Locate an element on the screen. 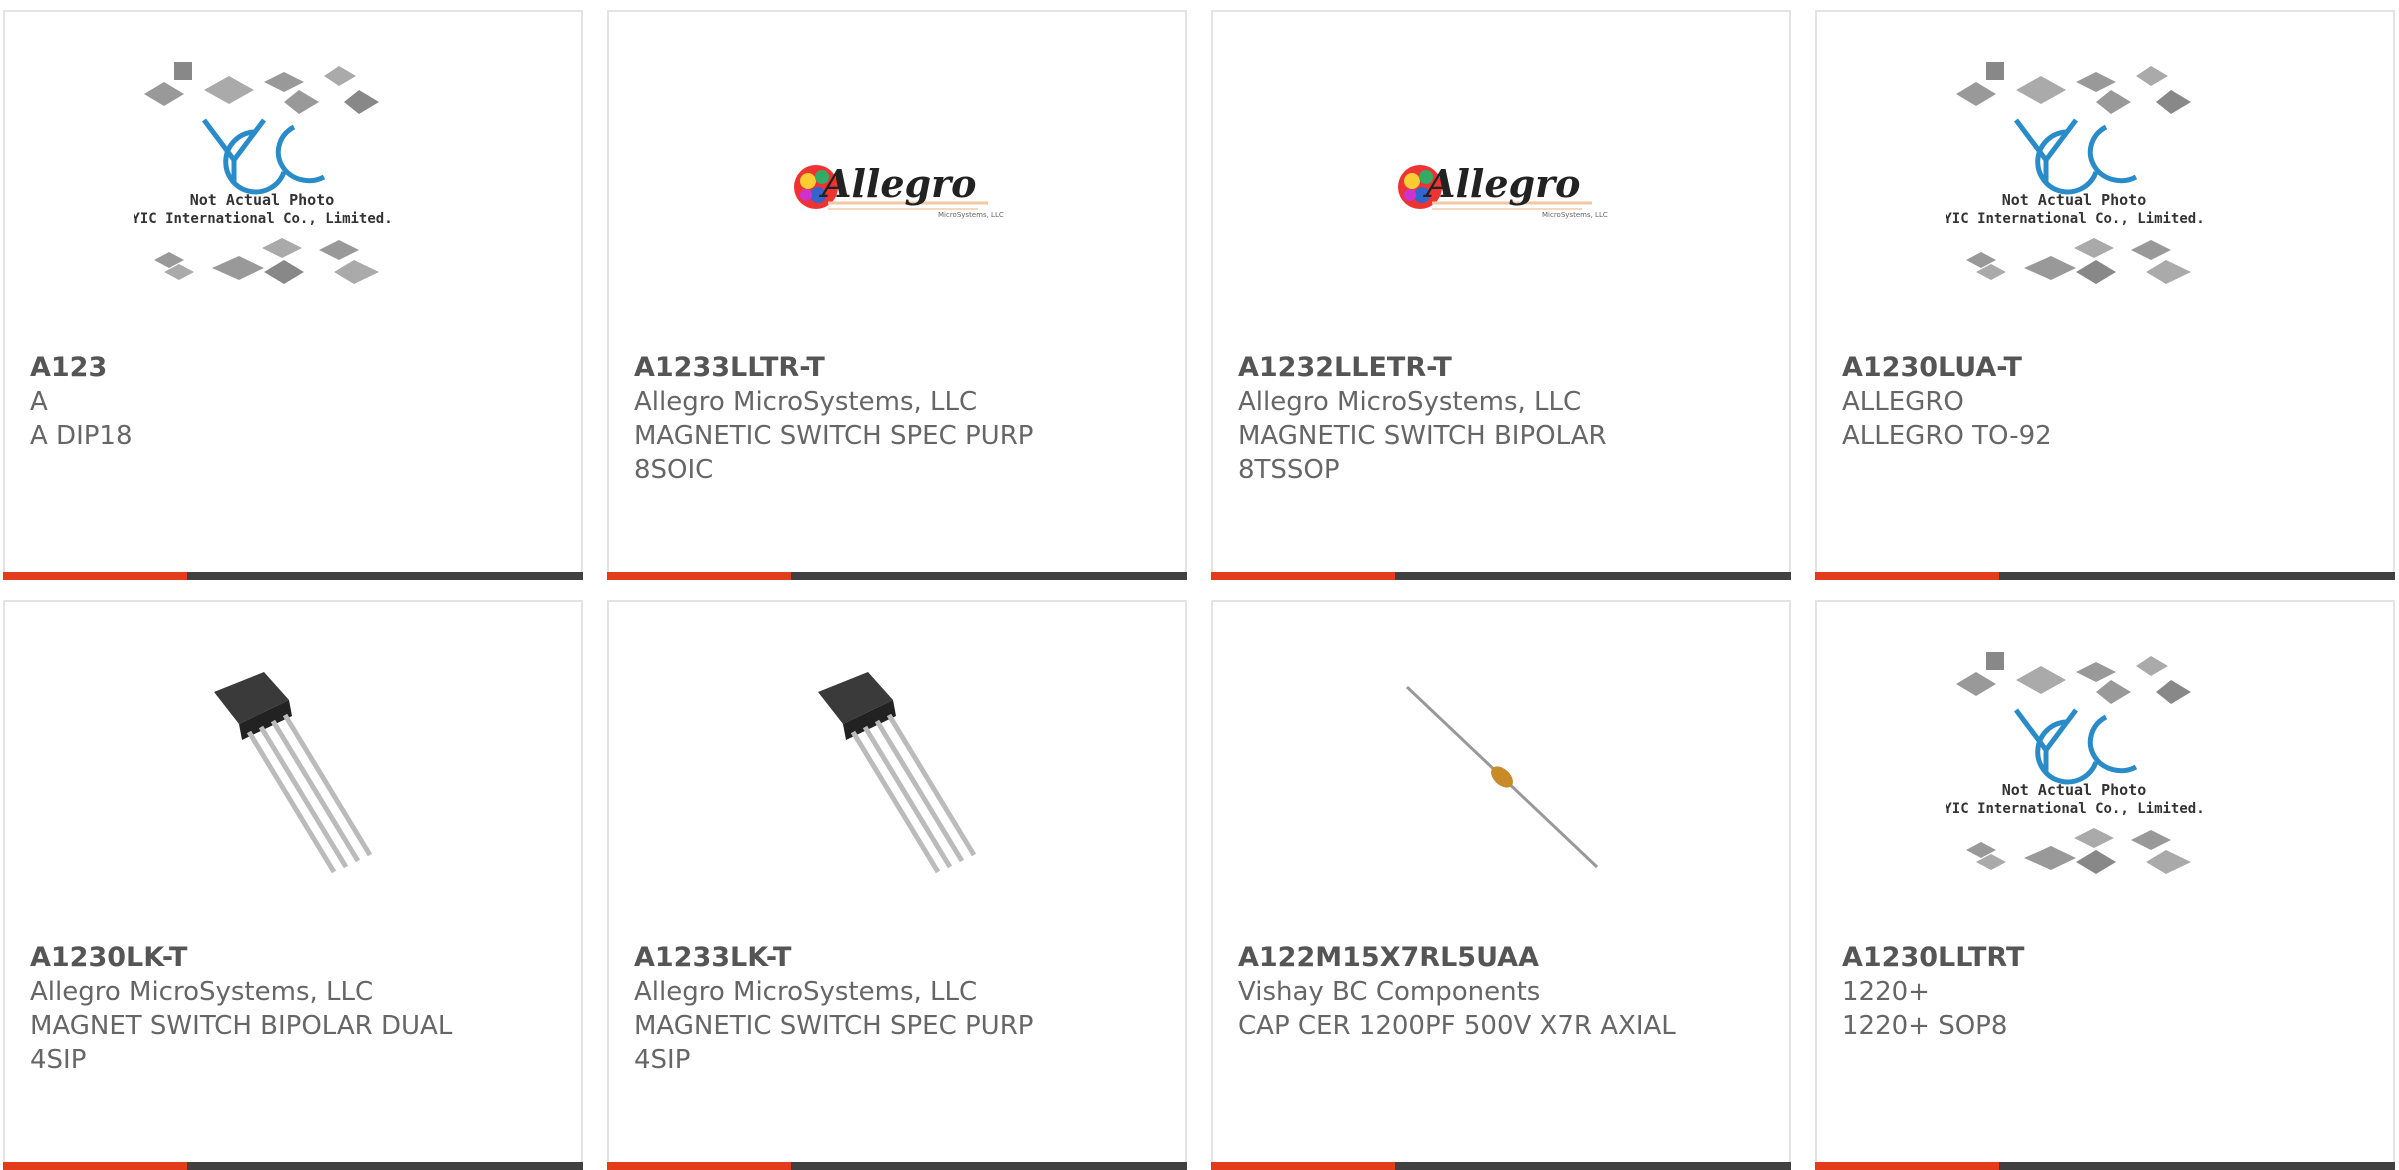 This screenshot has width=2399, height=1170. product-info: A123 A A DIP18 is located at coordinates (295, 402).